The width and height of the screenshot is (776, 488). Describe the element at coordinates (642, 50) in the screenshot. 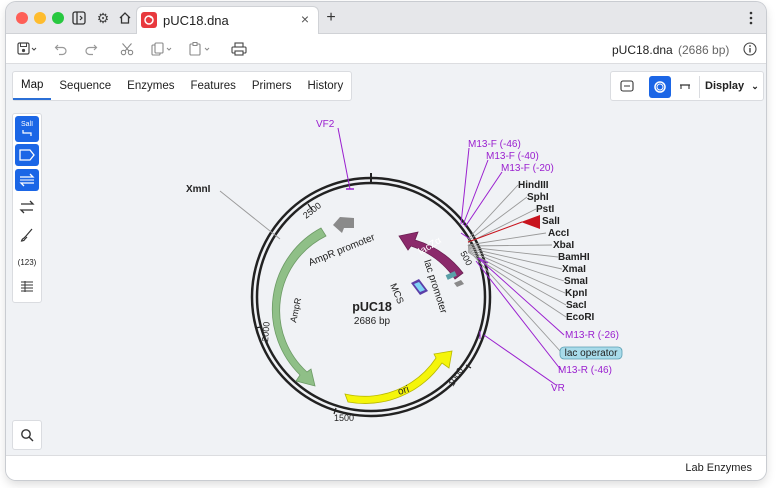

I see `document-name: pUC18.dna` at that location.